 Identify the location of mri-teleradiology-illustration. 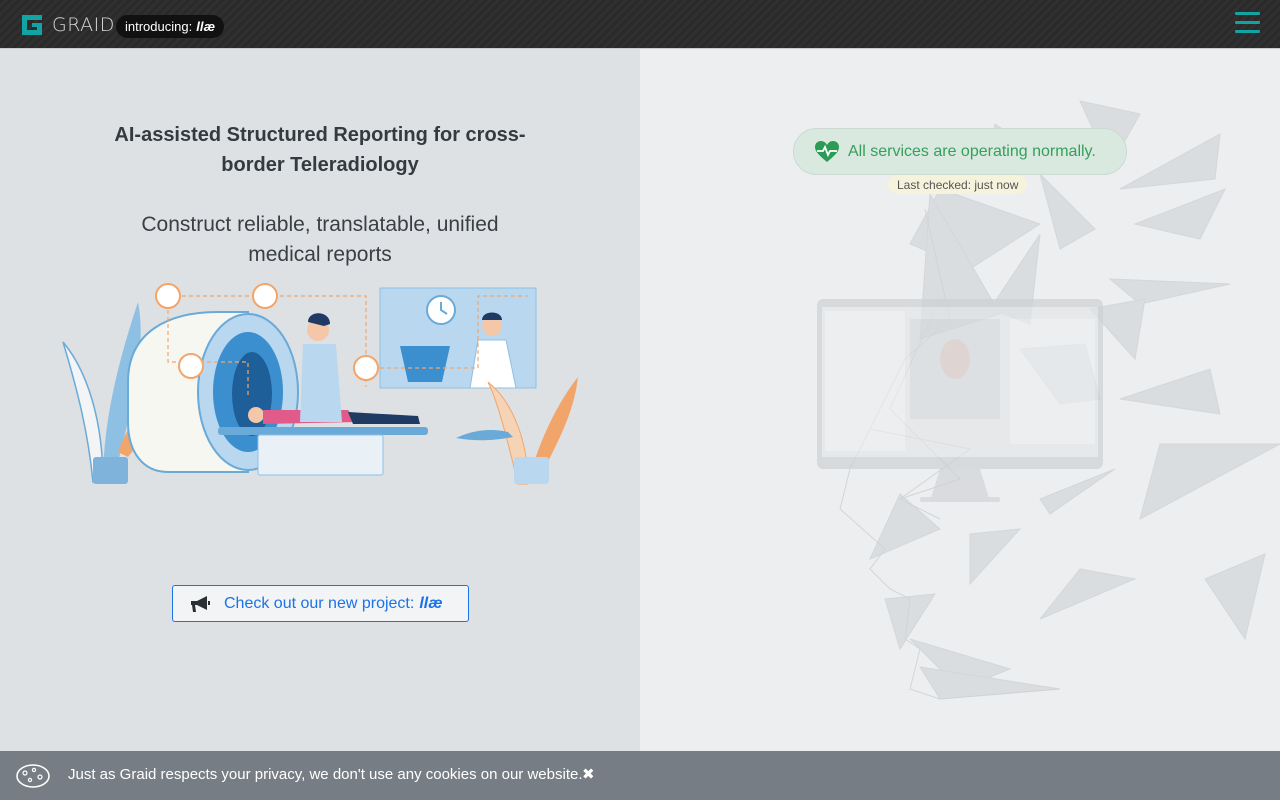
(320, 384).